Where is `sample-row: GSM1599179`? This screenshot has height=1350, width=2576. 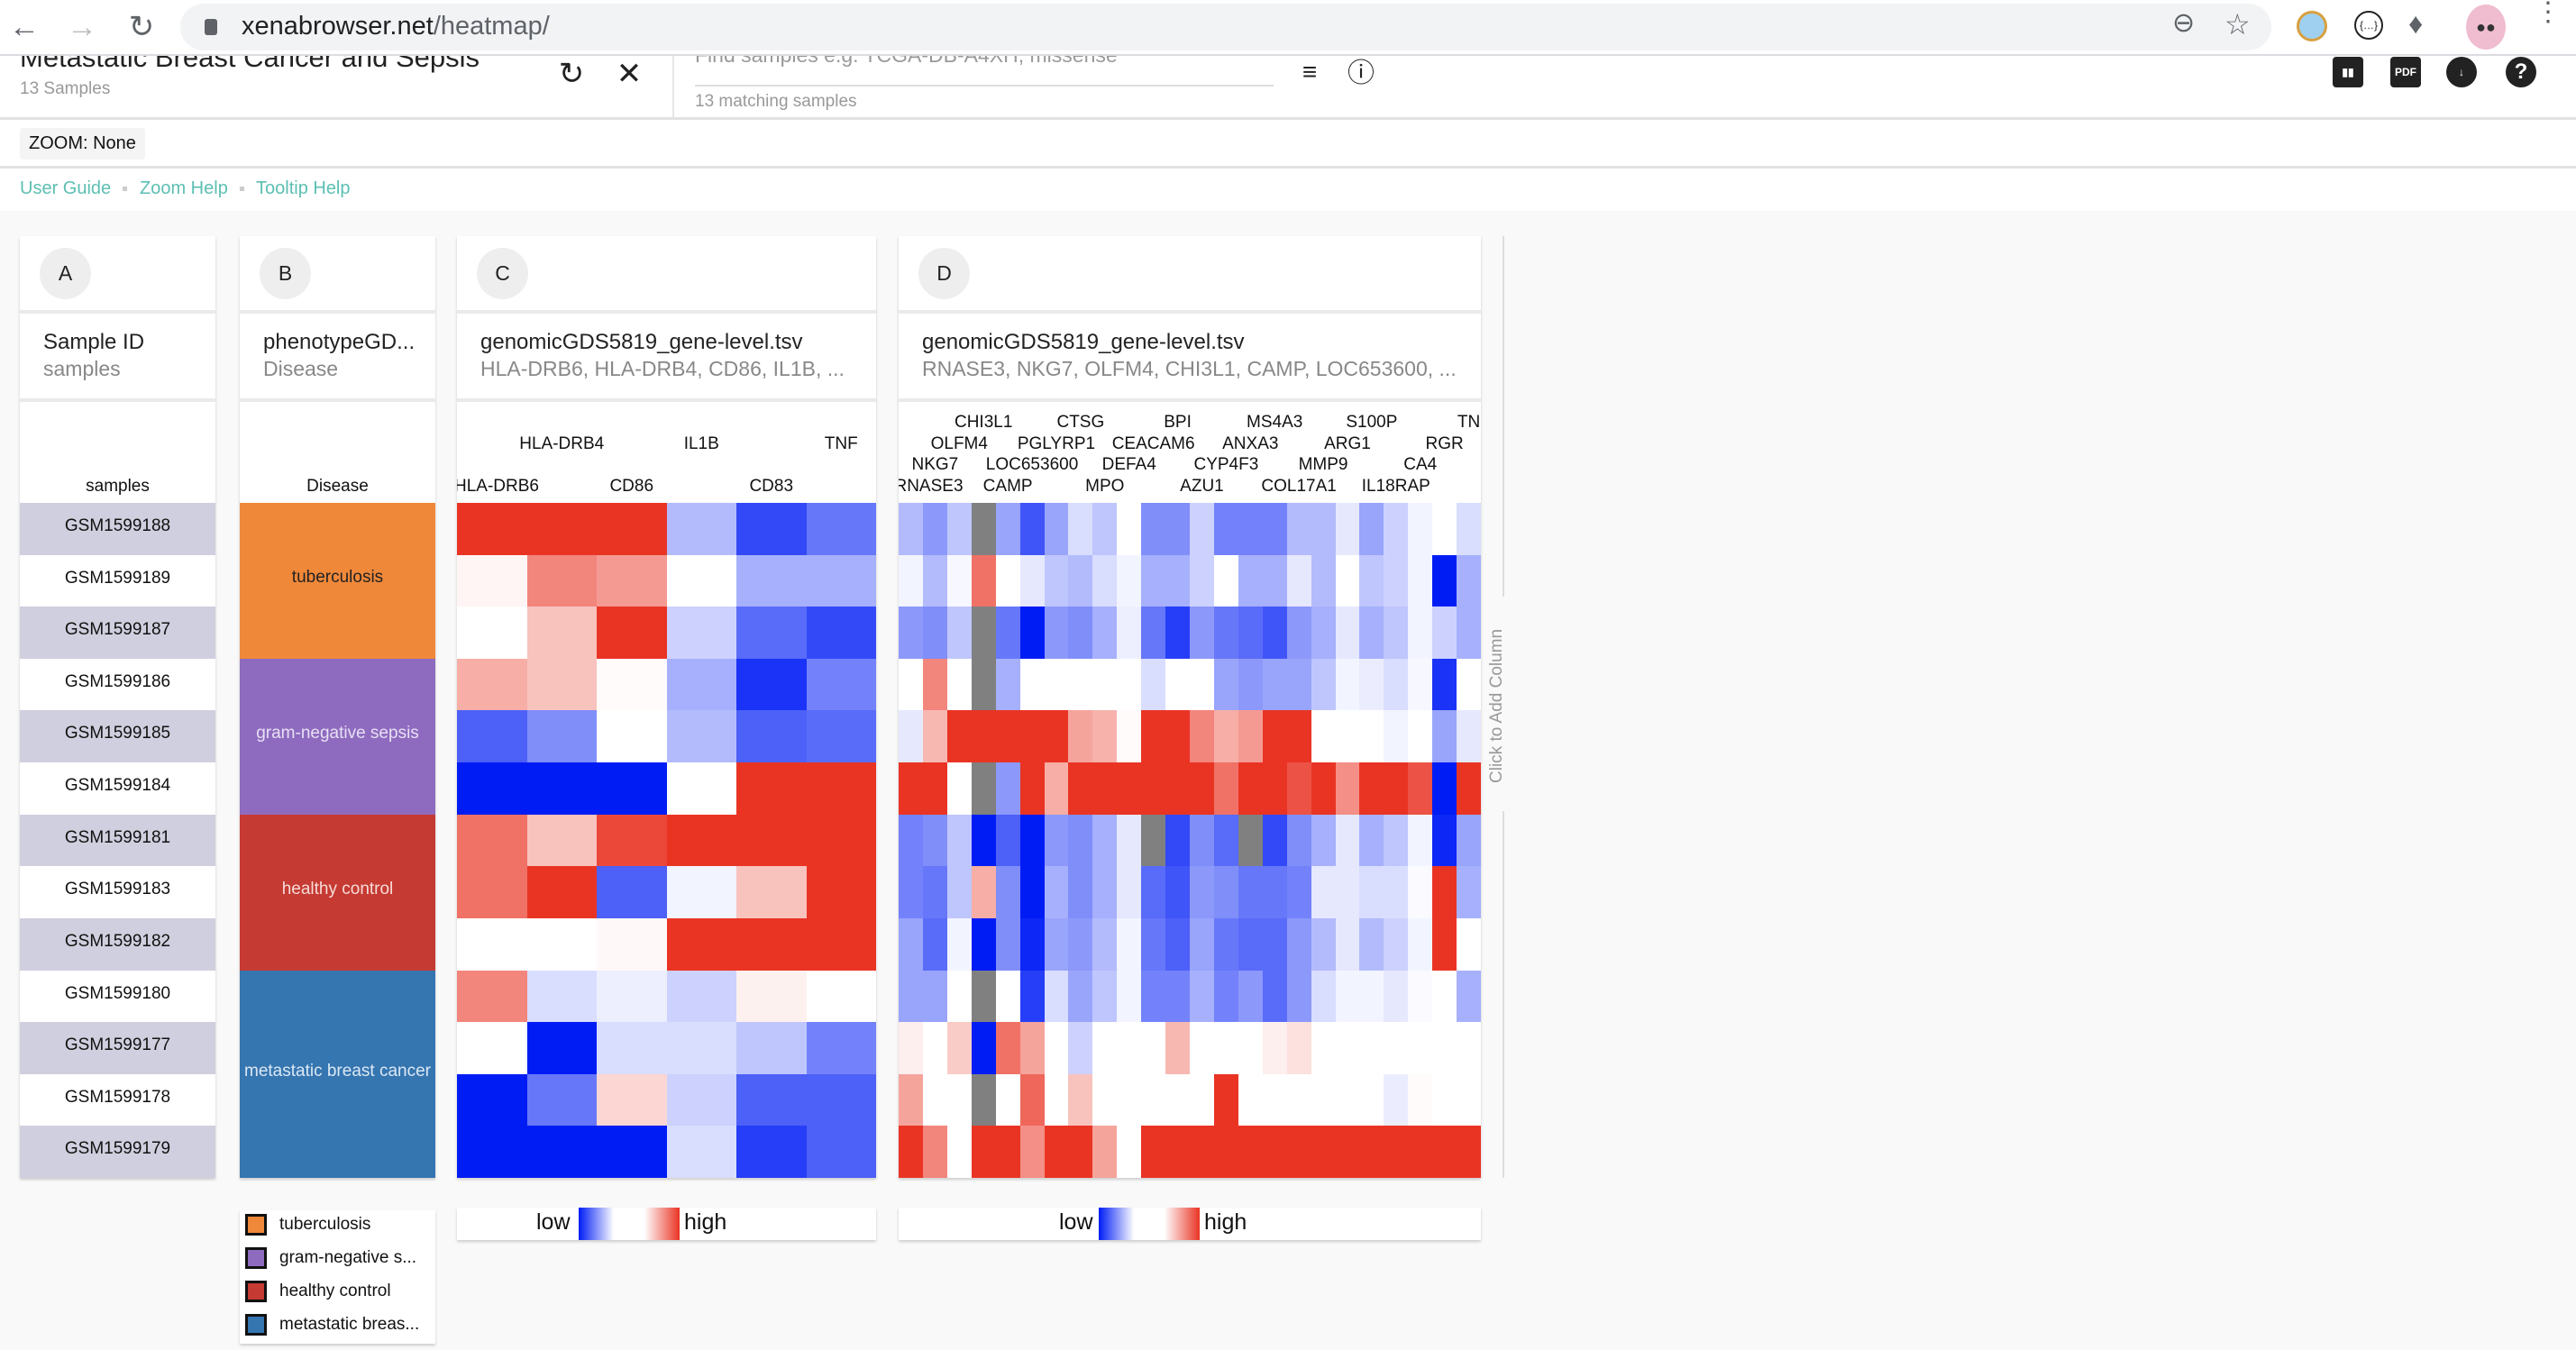
sample-row: GSM1599179 is located at coordinates (117, 1152).